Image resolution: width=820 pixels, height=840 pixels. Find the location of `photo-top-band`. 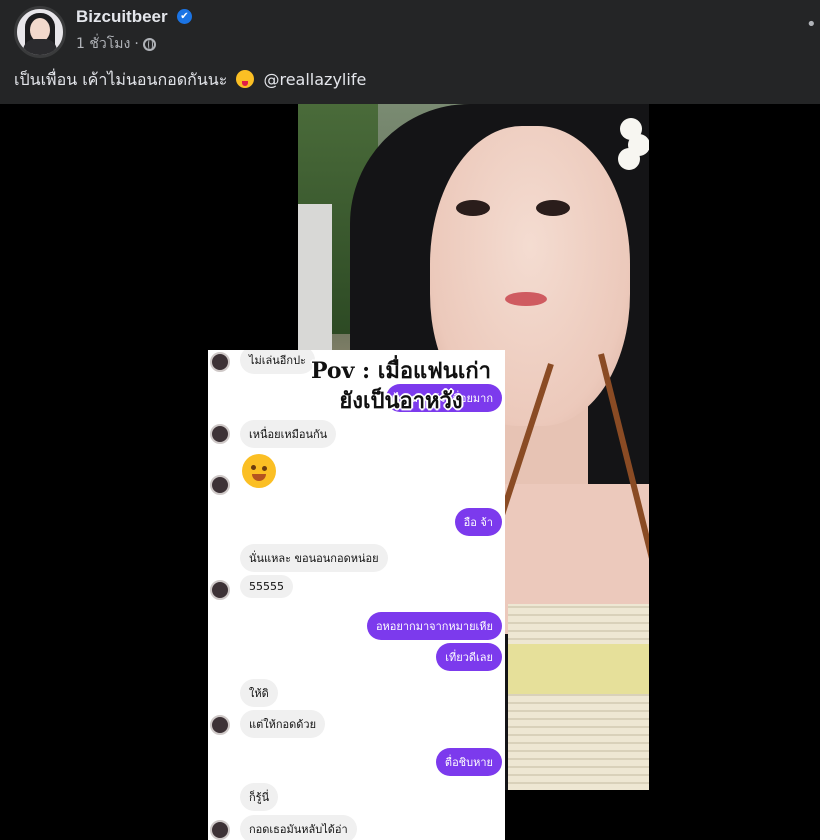

photo-top-band is located at coordinates (578, 669).